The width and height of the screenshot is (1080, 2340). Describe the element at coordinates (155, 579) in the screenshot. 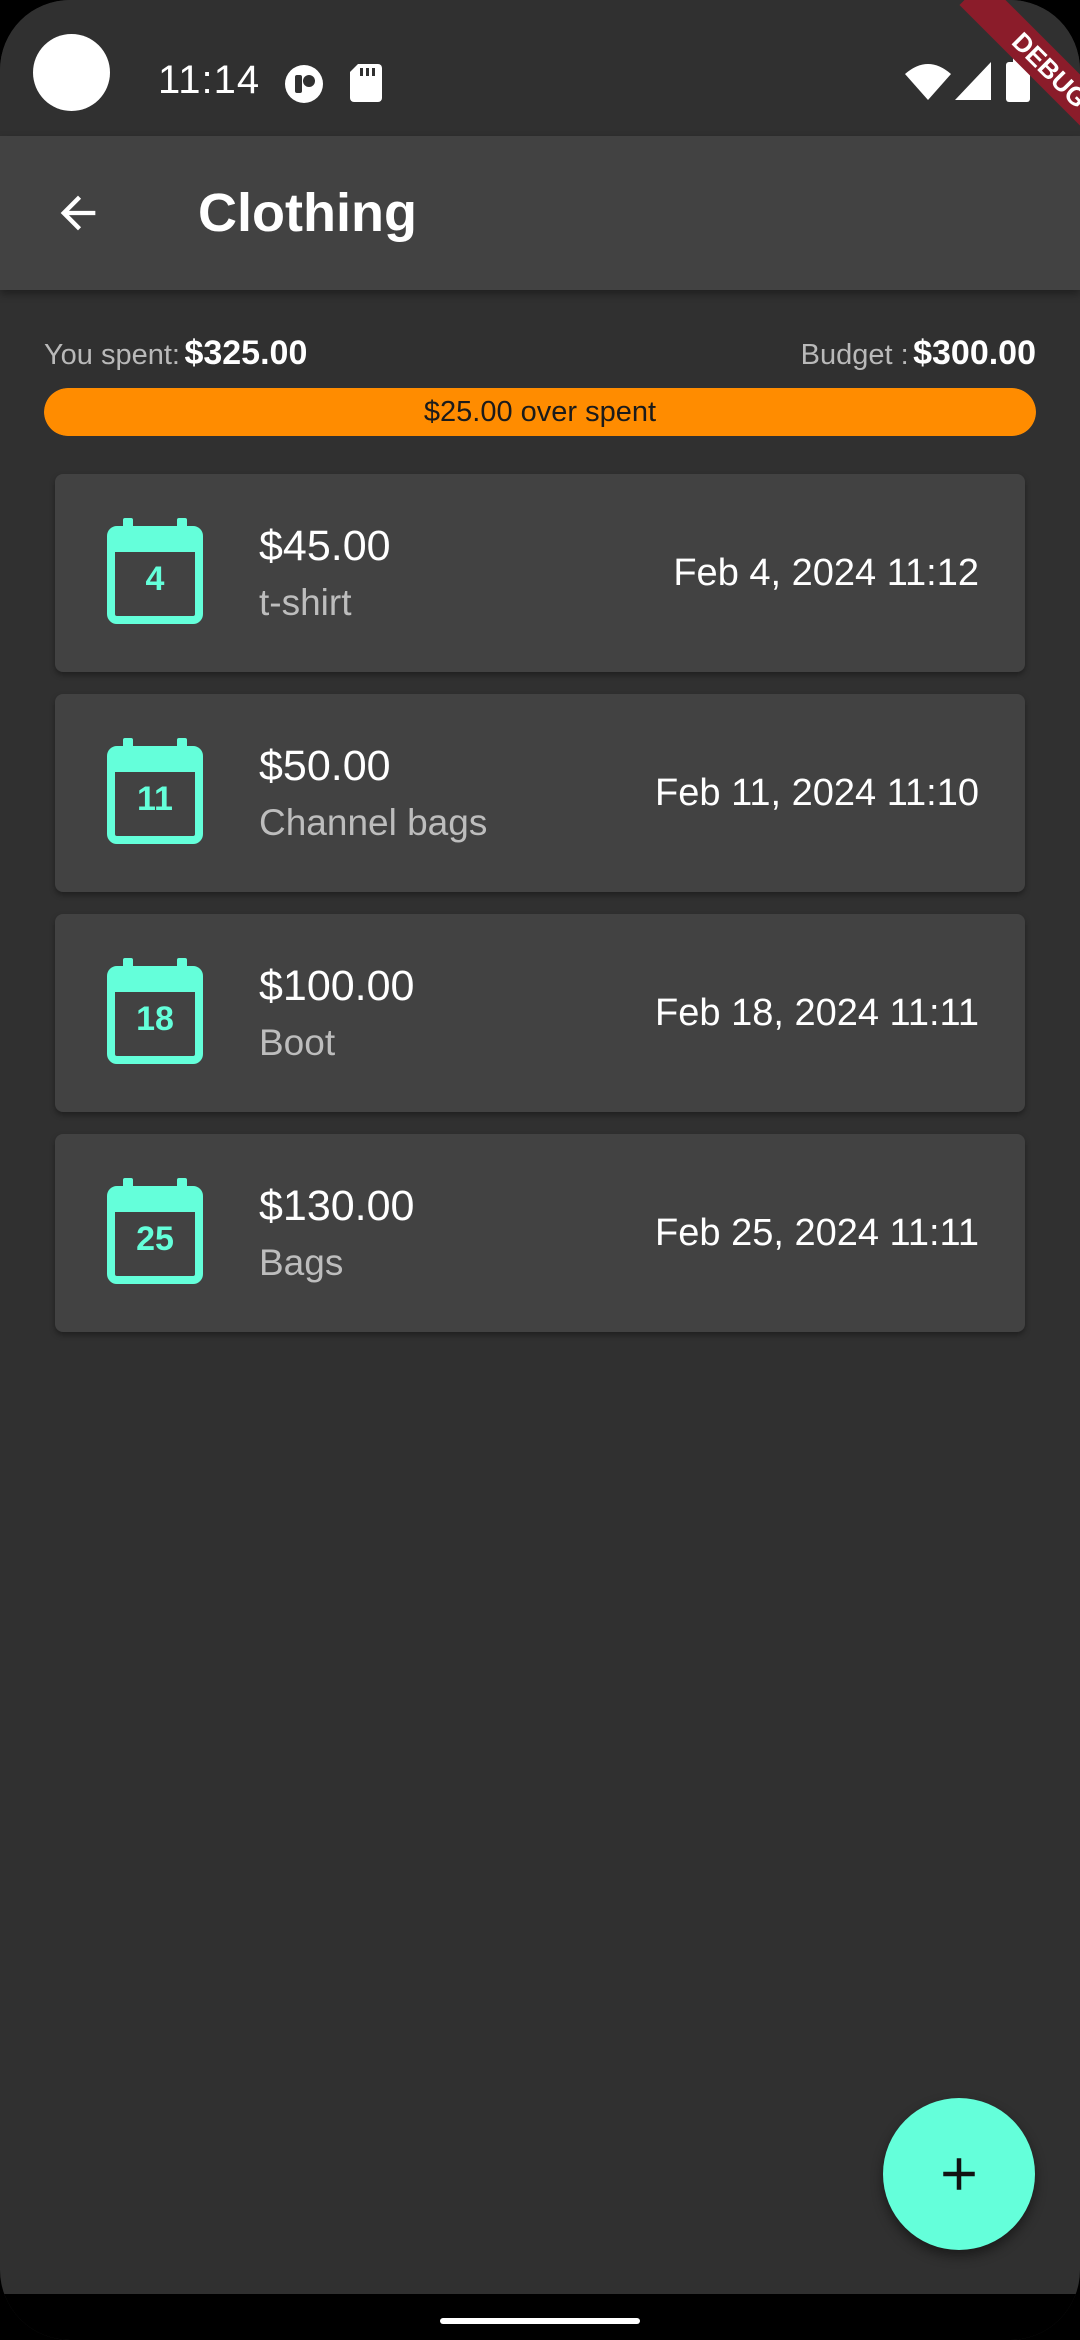

I see `calendar-day: 4` at that location.